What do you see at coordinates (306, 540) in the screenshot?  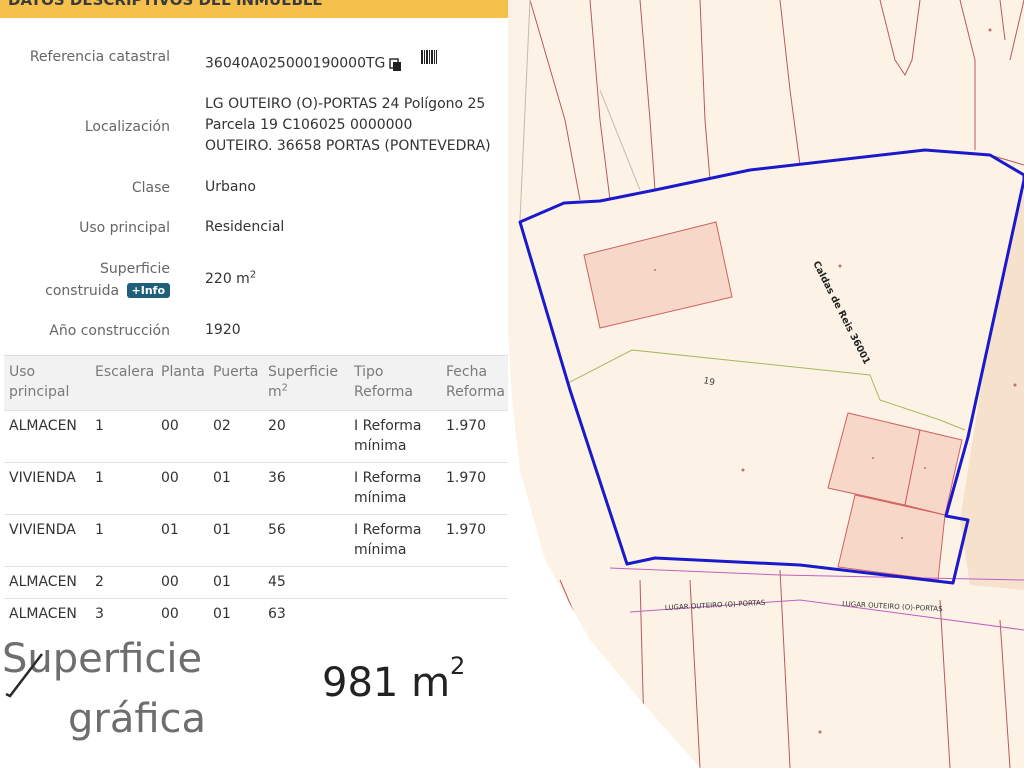 I see `cell-superficie: 56` at bounding box center [306, 540].